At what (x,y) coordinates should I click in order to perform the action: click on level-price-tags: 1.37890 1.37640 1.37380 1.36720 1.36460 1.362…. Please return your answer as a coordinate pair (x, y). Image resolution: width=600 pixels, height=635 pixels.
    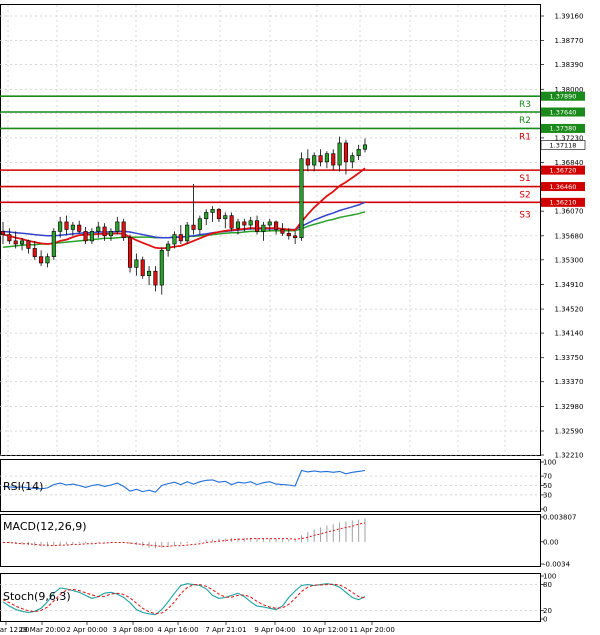
    Looking at the image, I should click on (563, 149).